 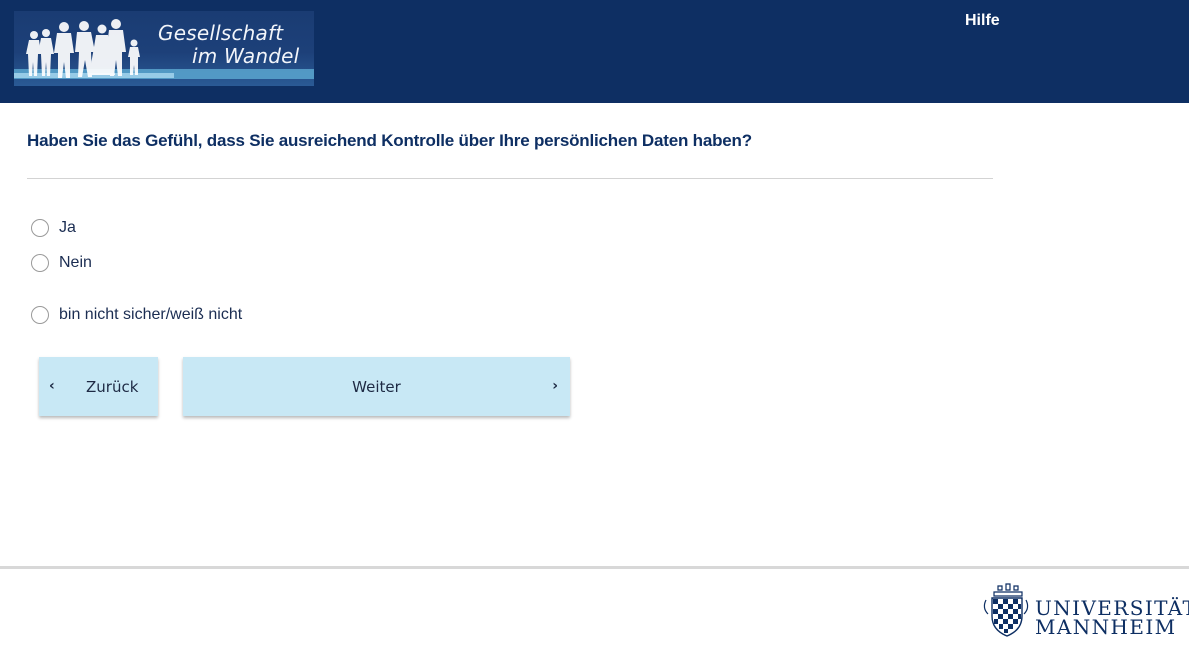 What do you see at coordinates (151, 314) in the screenshot?
I see `answer-option-label: bin nicht sicher/weiß nicht` at bounding box center [151, 314].